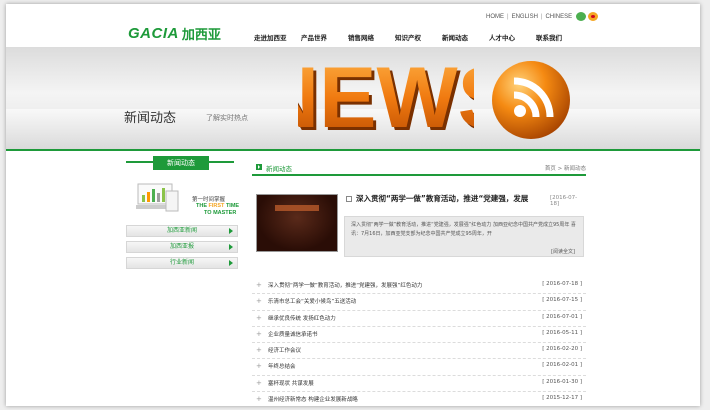  What do you see at coordinates (465, 37) in the screenshot?
I see `nav-item-news: 新闻动态` at bounding box center [465, 37].